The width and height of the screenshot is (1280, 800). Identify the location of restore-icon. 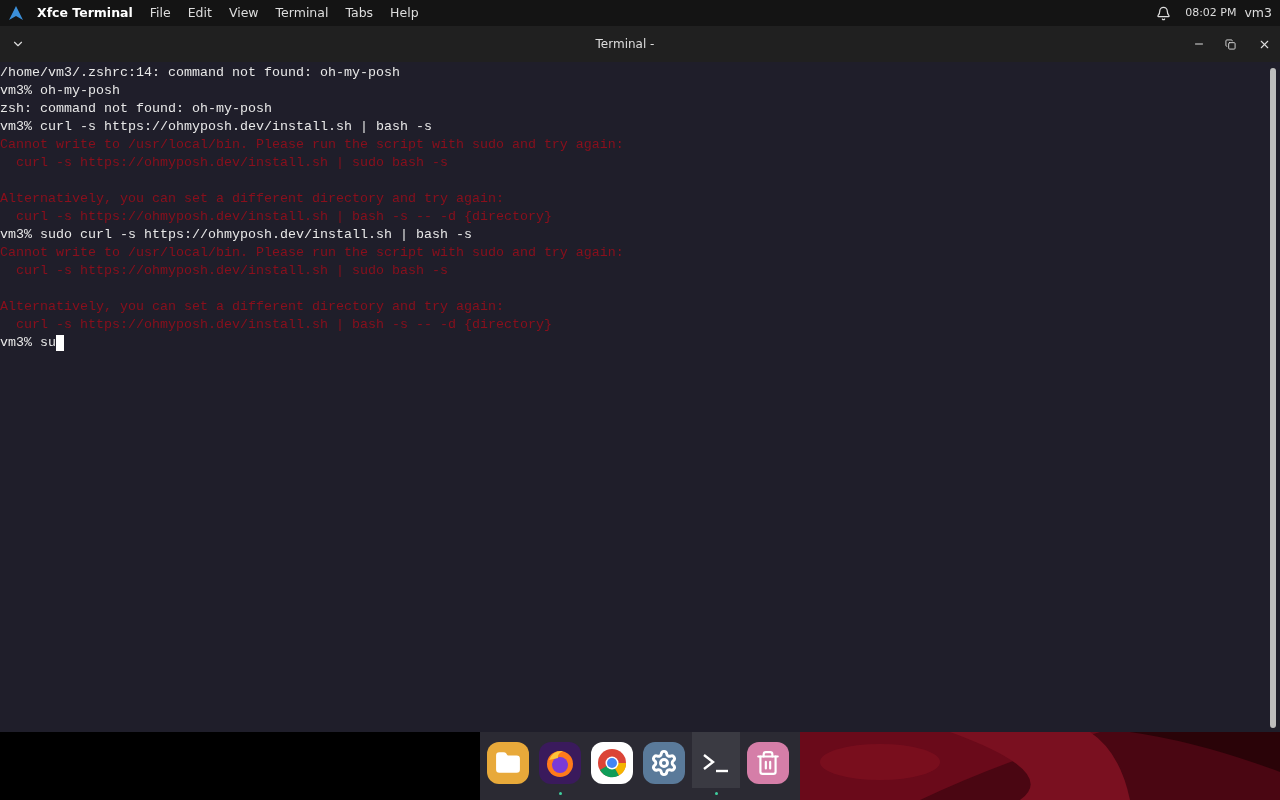
(1230, 44).